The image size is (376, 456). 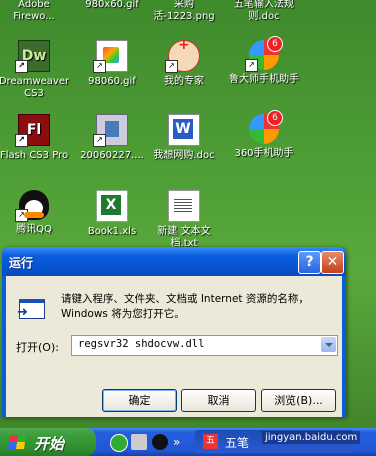 What do you see at coordinates (141, 344) in the screenshot?
I see `open-input-value: regsvr32 shdocvw.dll` at bounding box center [141, 344].